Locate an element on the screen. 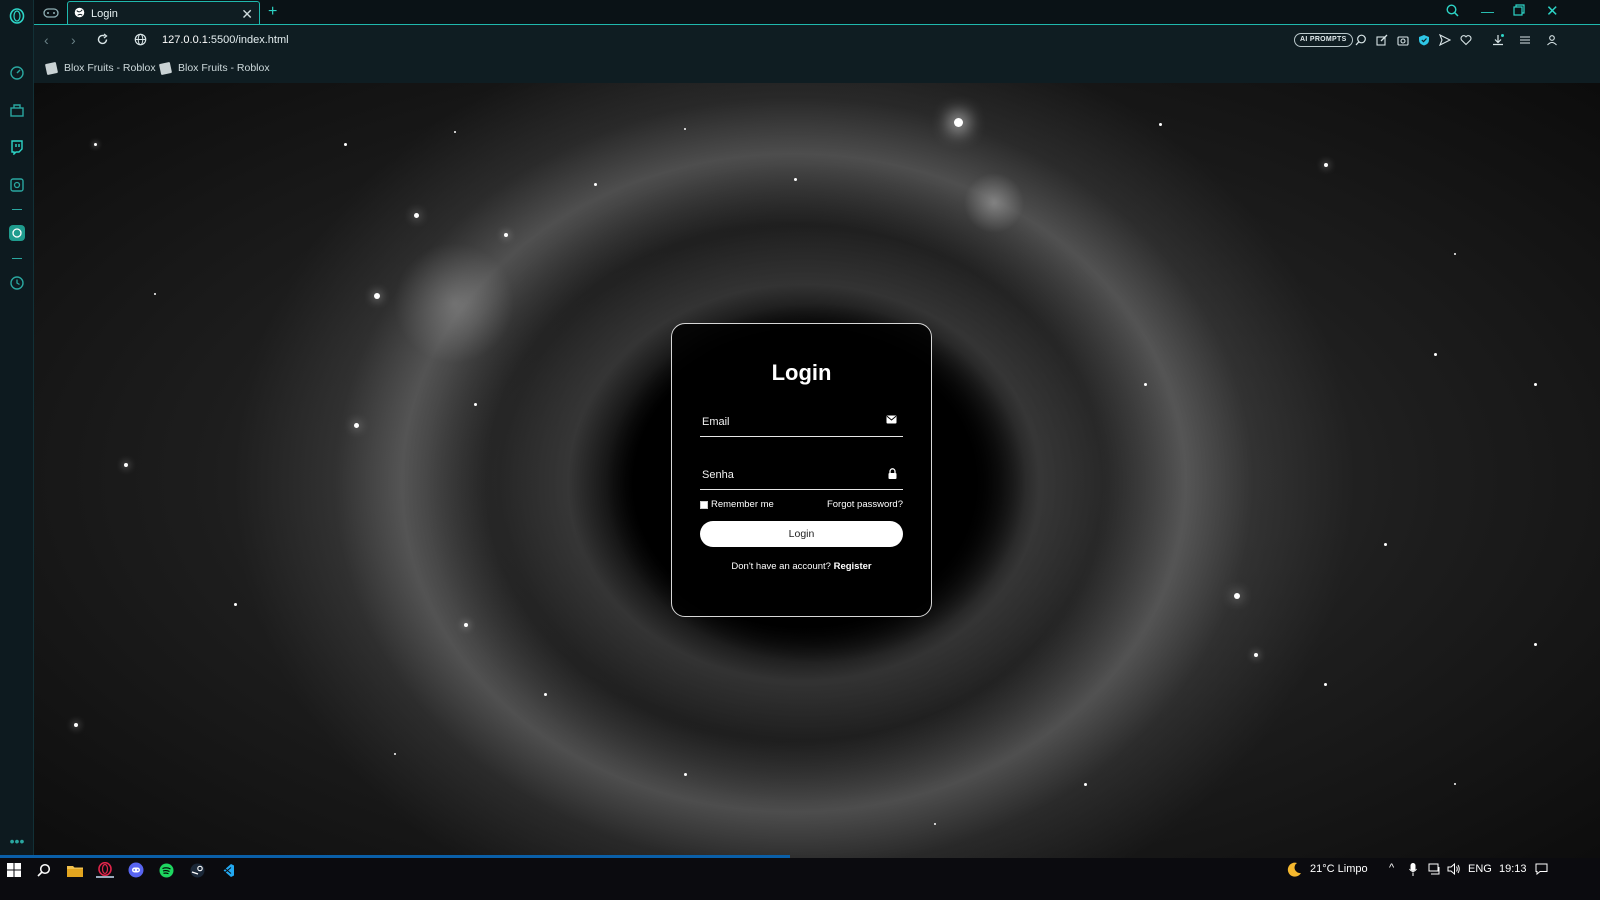 Image resolution: width=1600 pixels, height=900 pixels. file-explorer-icon is located at coordinates (75, 870).